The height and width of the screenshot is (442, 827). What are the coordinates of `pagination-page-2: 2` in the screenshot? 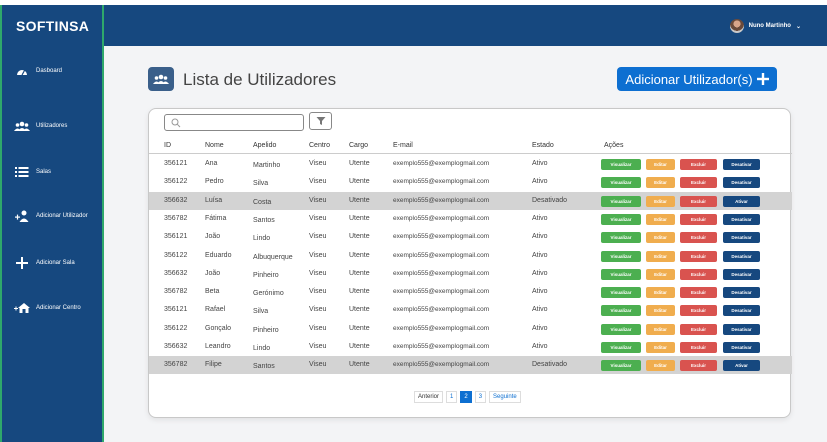 It's located at (466, 397).